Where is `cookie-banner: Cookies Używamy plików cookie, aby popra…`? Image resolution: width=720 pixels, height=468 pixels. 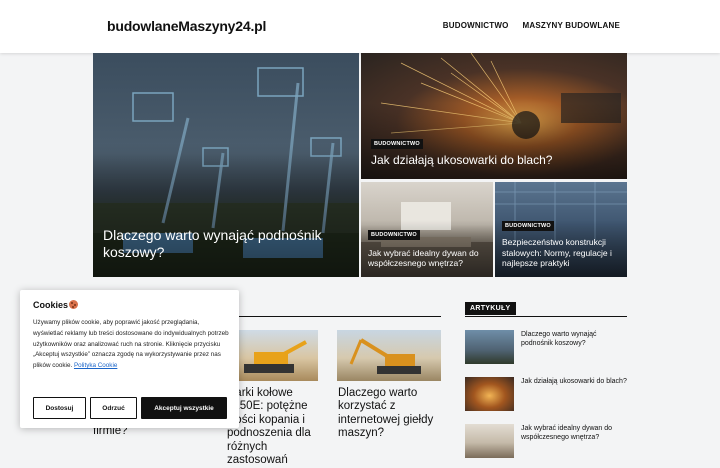
cookie-banner: Cookies Używamy plików cookie, aby popra… is located at coordinates (129, 359).